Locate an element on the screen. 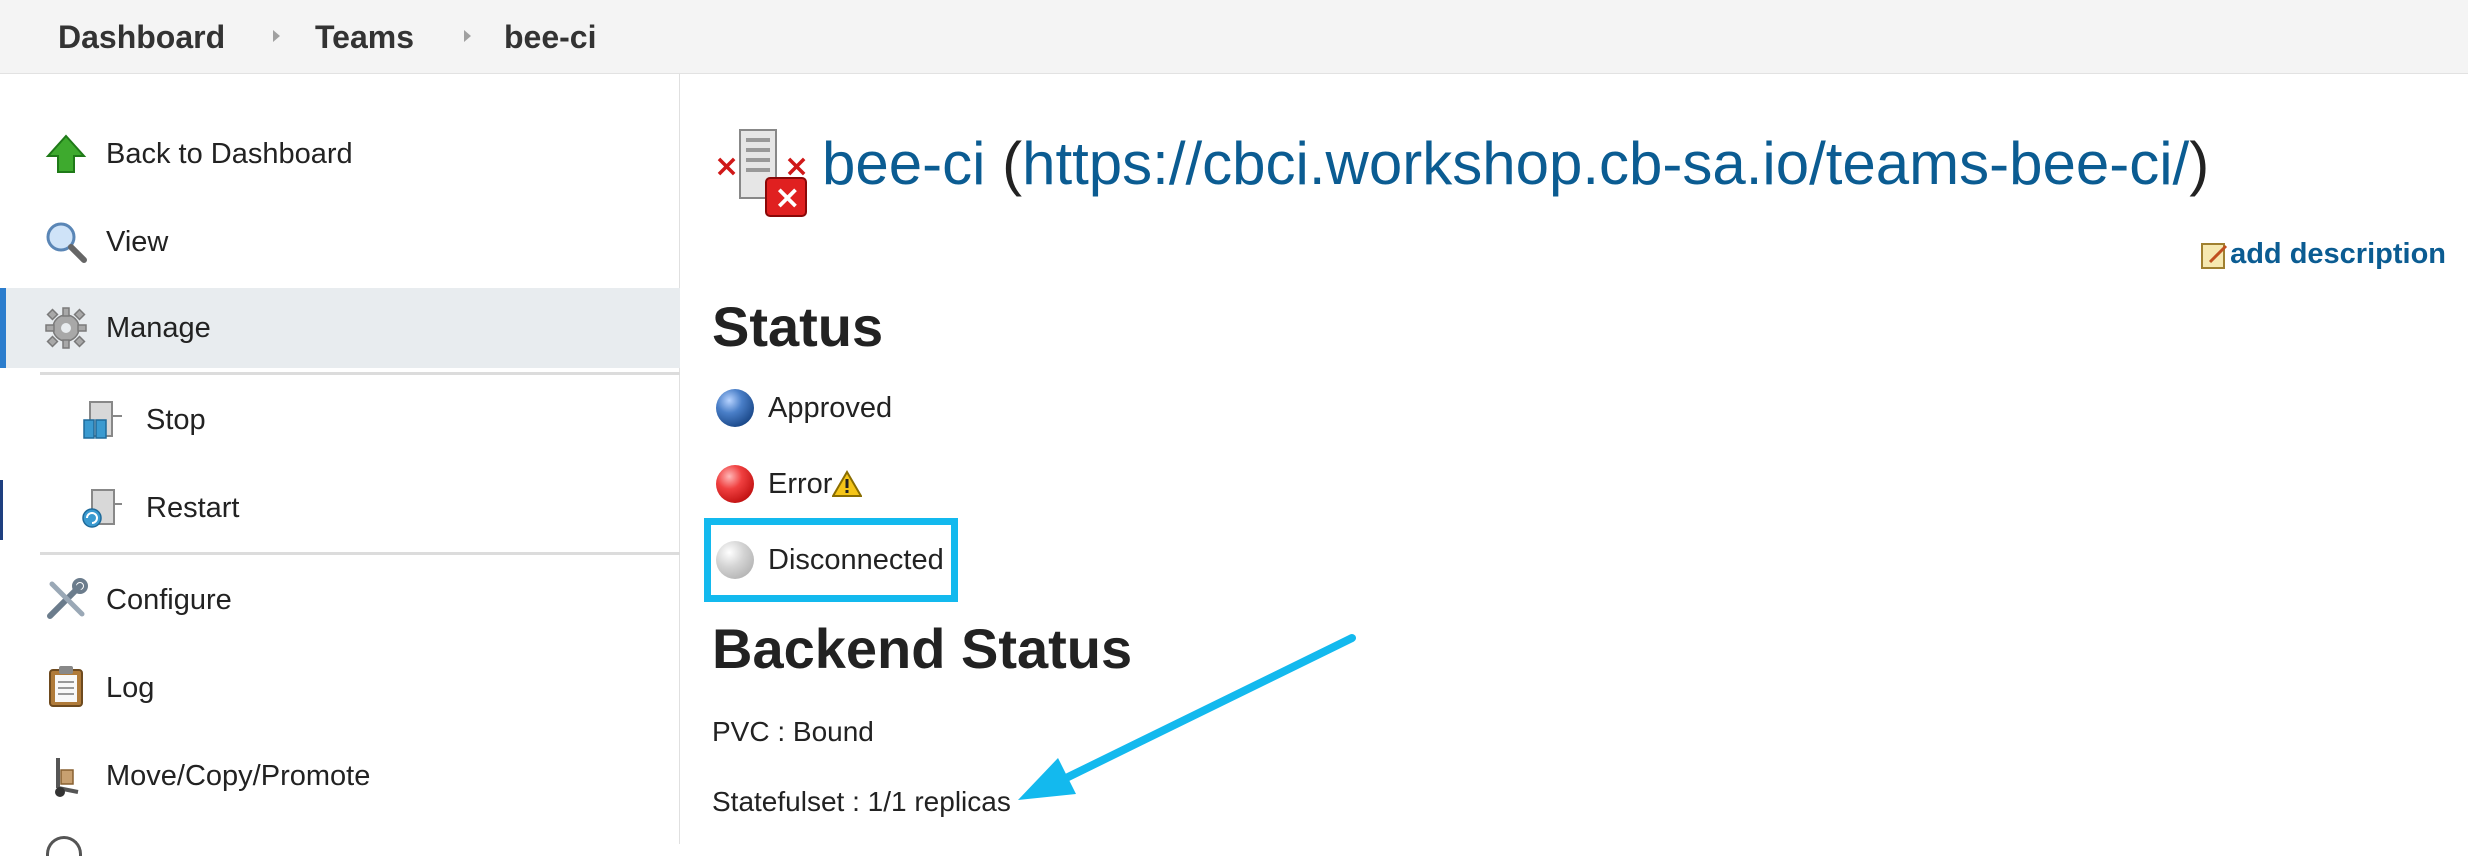 This screenshot has width=2468, height=856. sidebar-item-label: Stop is located at coordinates (176, 419).